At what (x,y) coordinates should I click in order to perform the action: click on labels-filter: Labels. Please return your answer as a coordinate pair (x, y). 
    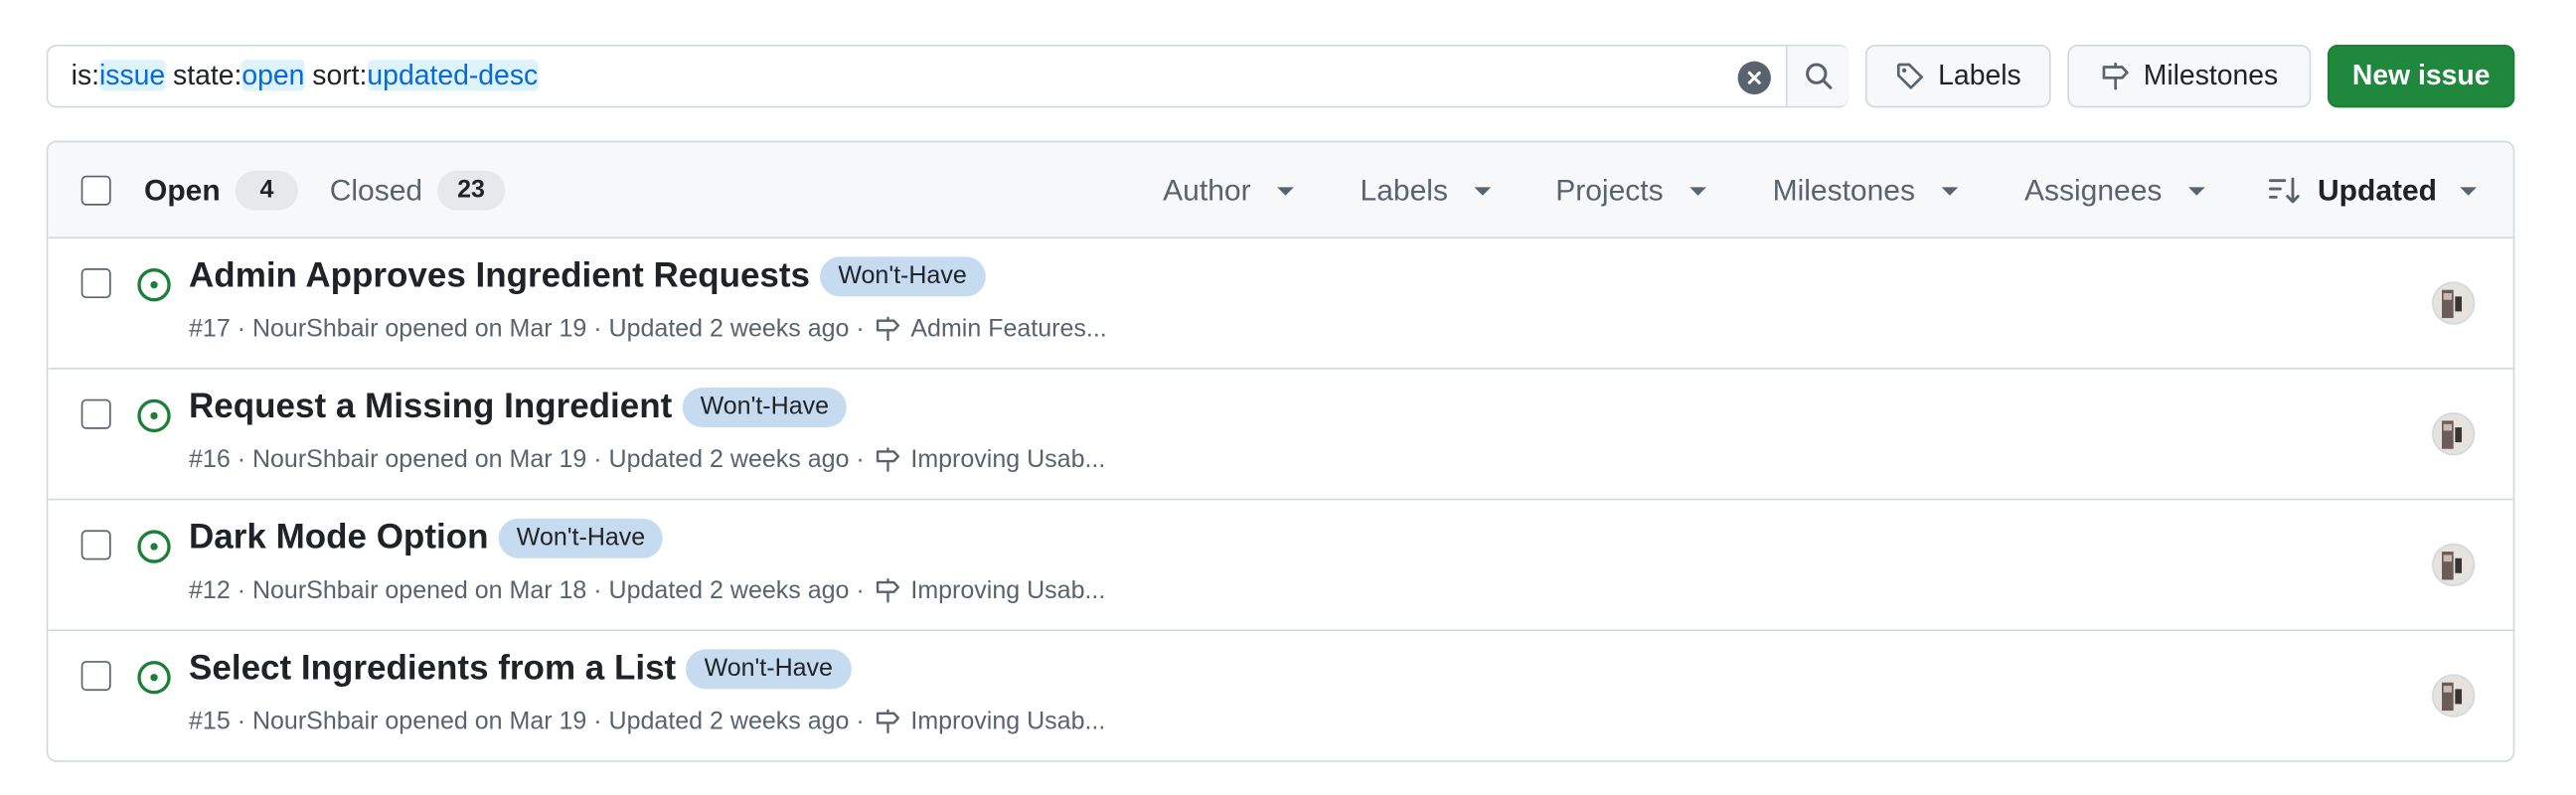
    Looking at the image, I should click on (1426, 190).